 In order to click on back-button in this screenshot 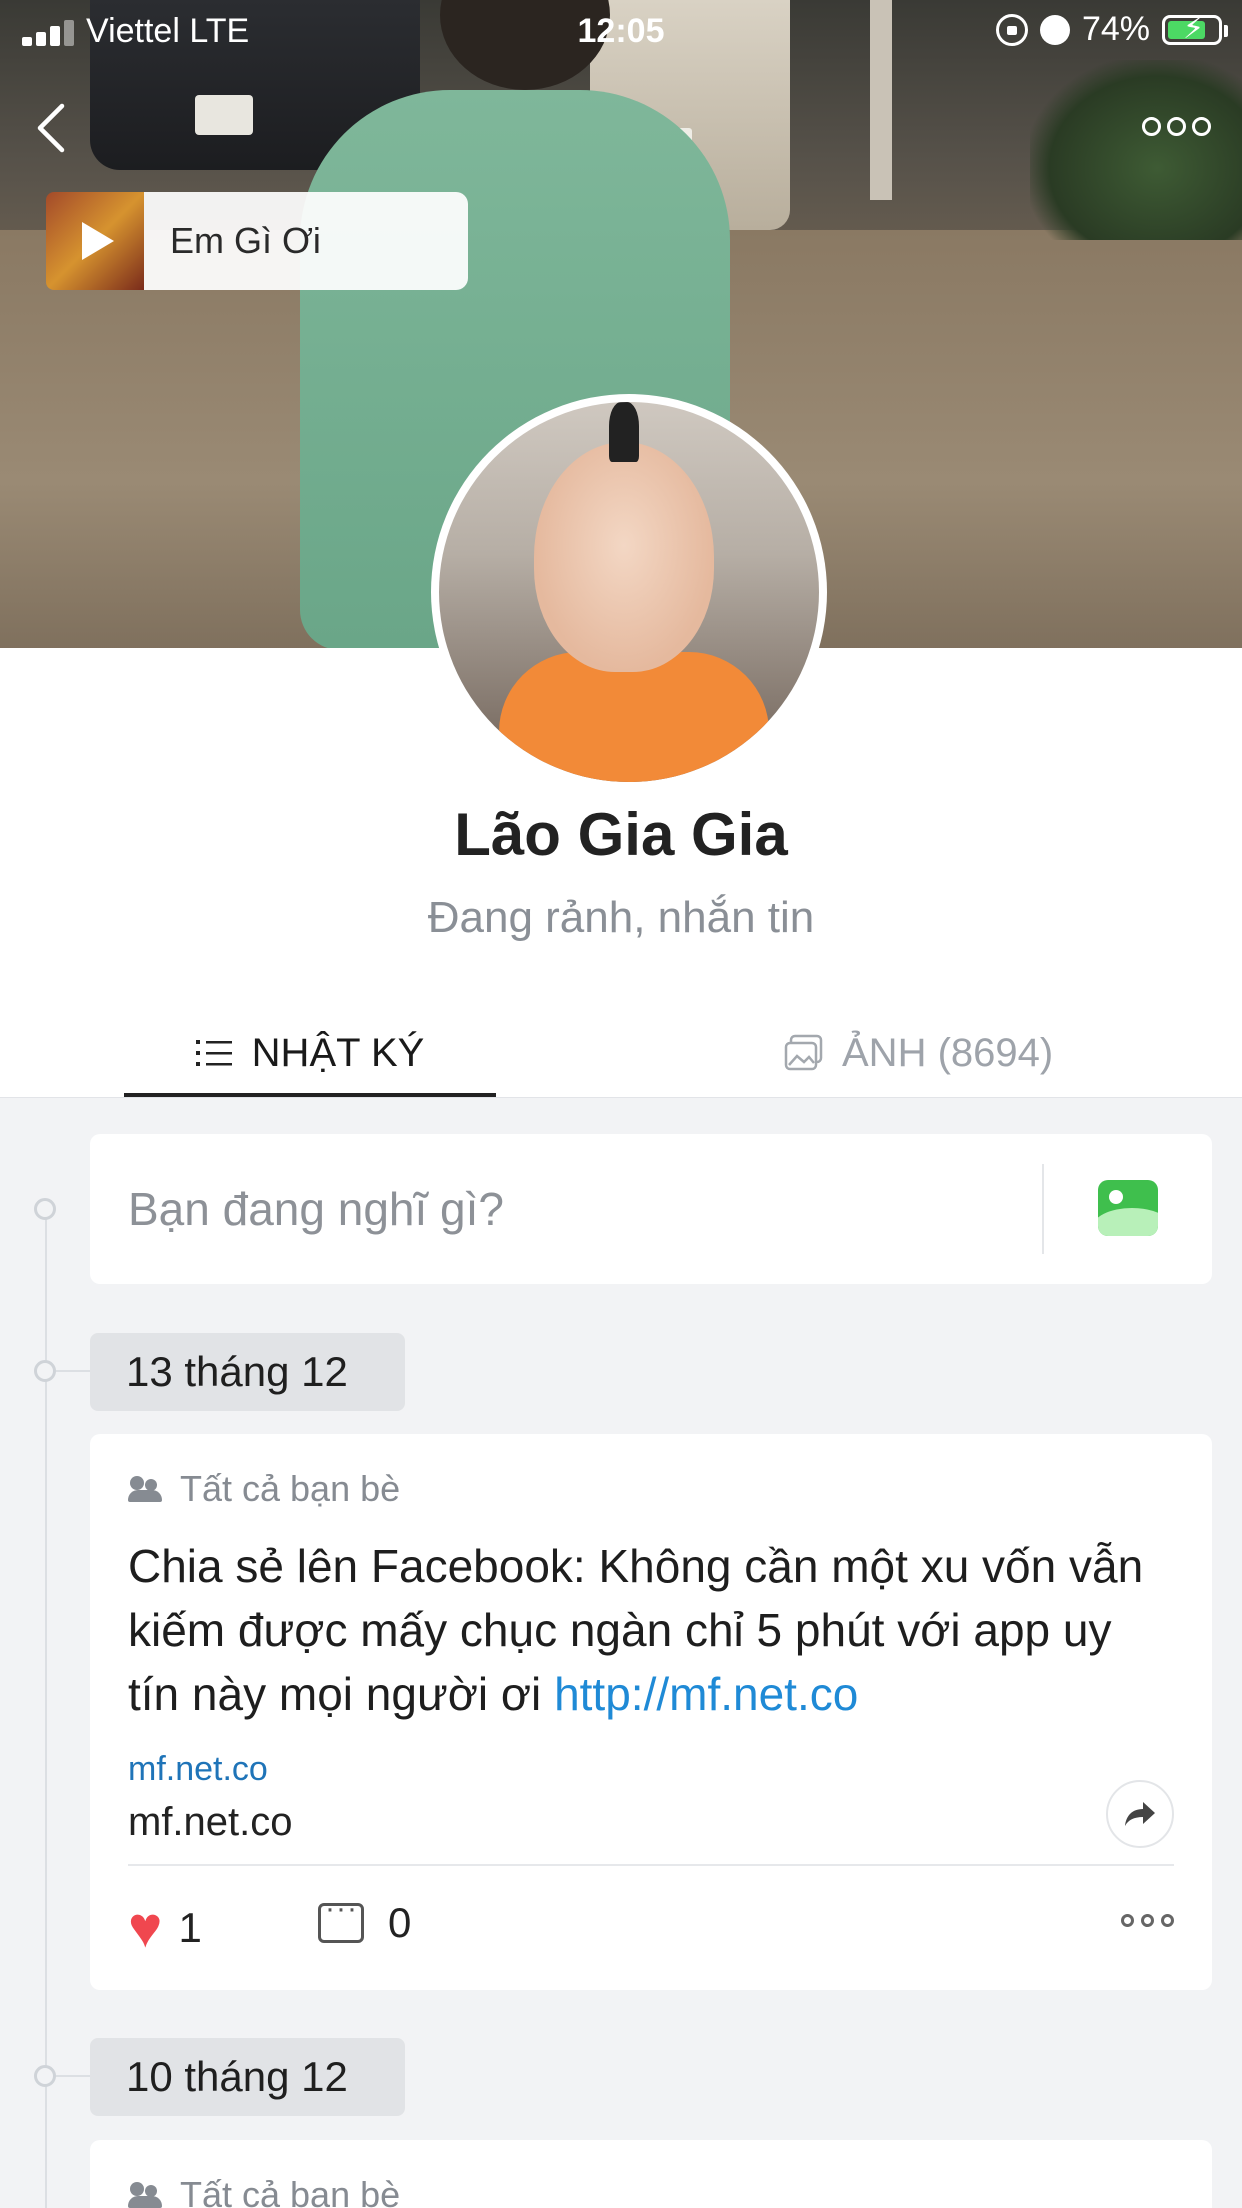, I will do `click(55, 128)`.